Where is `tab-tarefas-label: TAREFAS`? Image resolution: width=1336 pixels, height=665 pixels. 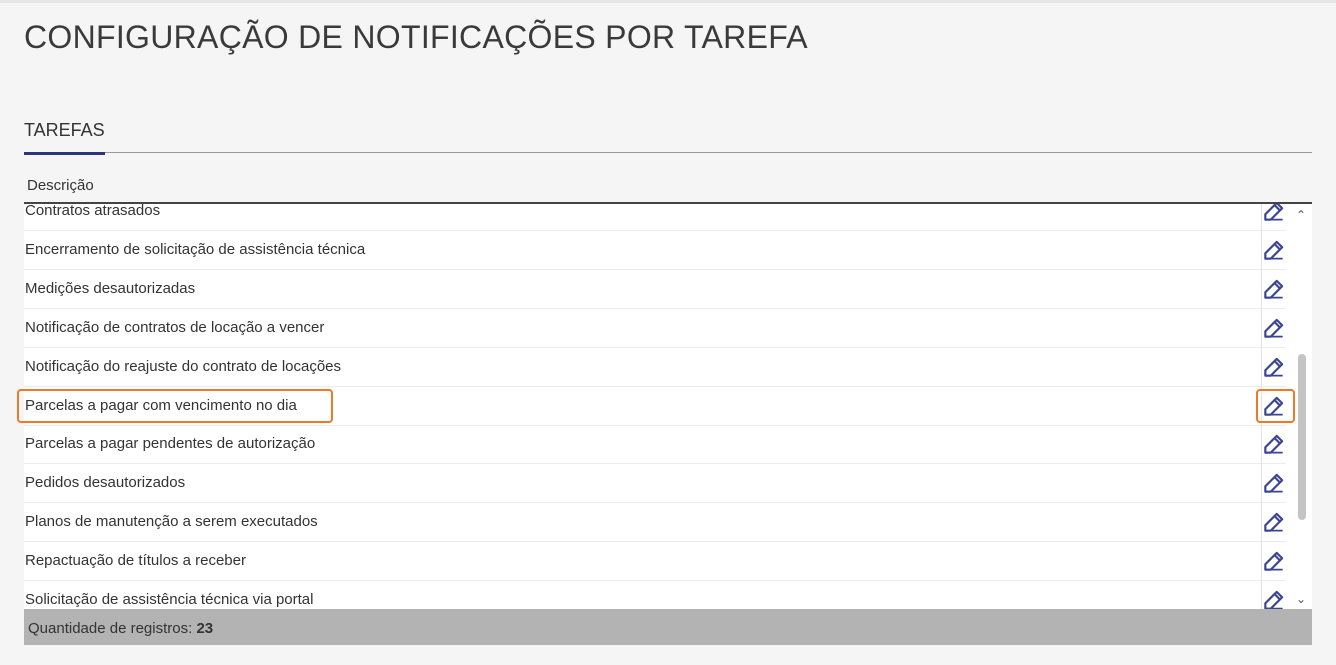 tab-tarefas-label: TAREFAS is located at coordinates (64, 130).